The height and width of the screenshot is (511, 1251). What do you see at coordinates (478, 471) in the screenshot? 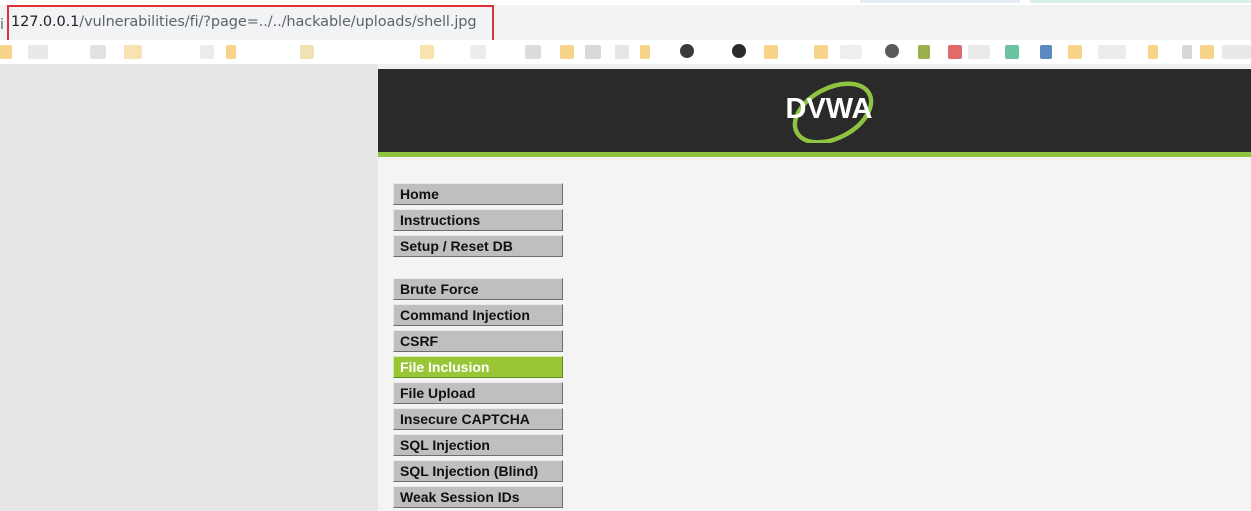
I see `menu-item-sql-injection-blind: SQL Injection (Blind)` at bounding box center [478, 471].